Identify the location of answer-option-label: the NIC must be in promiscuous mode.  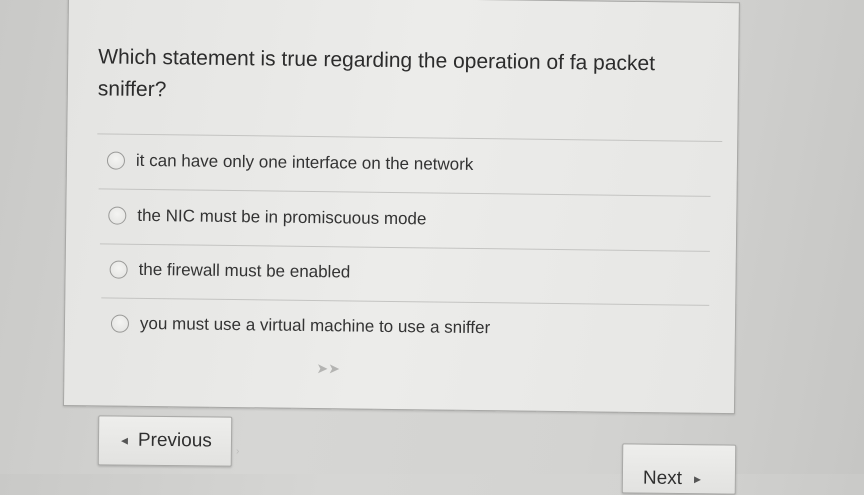
(282, 217).